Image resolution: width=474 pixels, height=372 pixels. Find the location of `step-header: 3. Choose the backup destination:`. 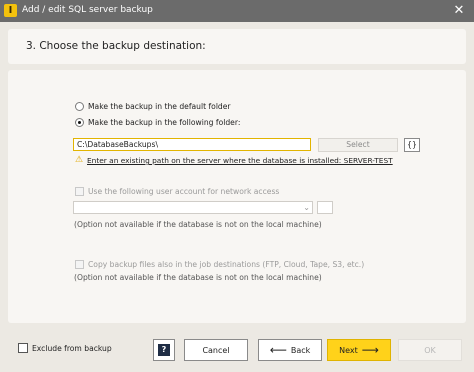

step-header: 3. Choose the backup destination: is located at coordinates (237, 46).